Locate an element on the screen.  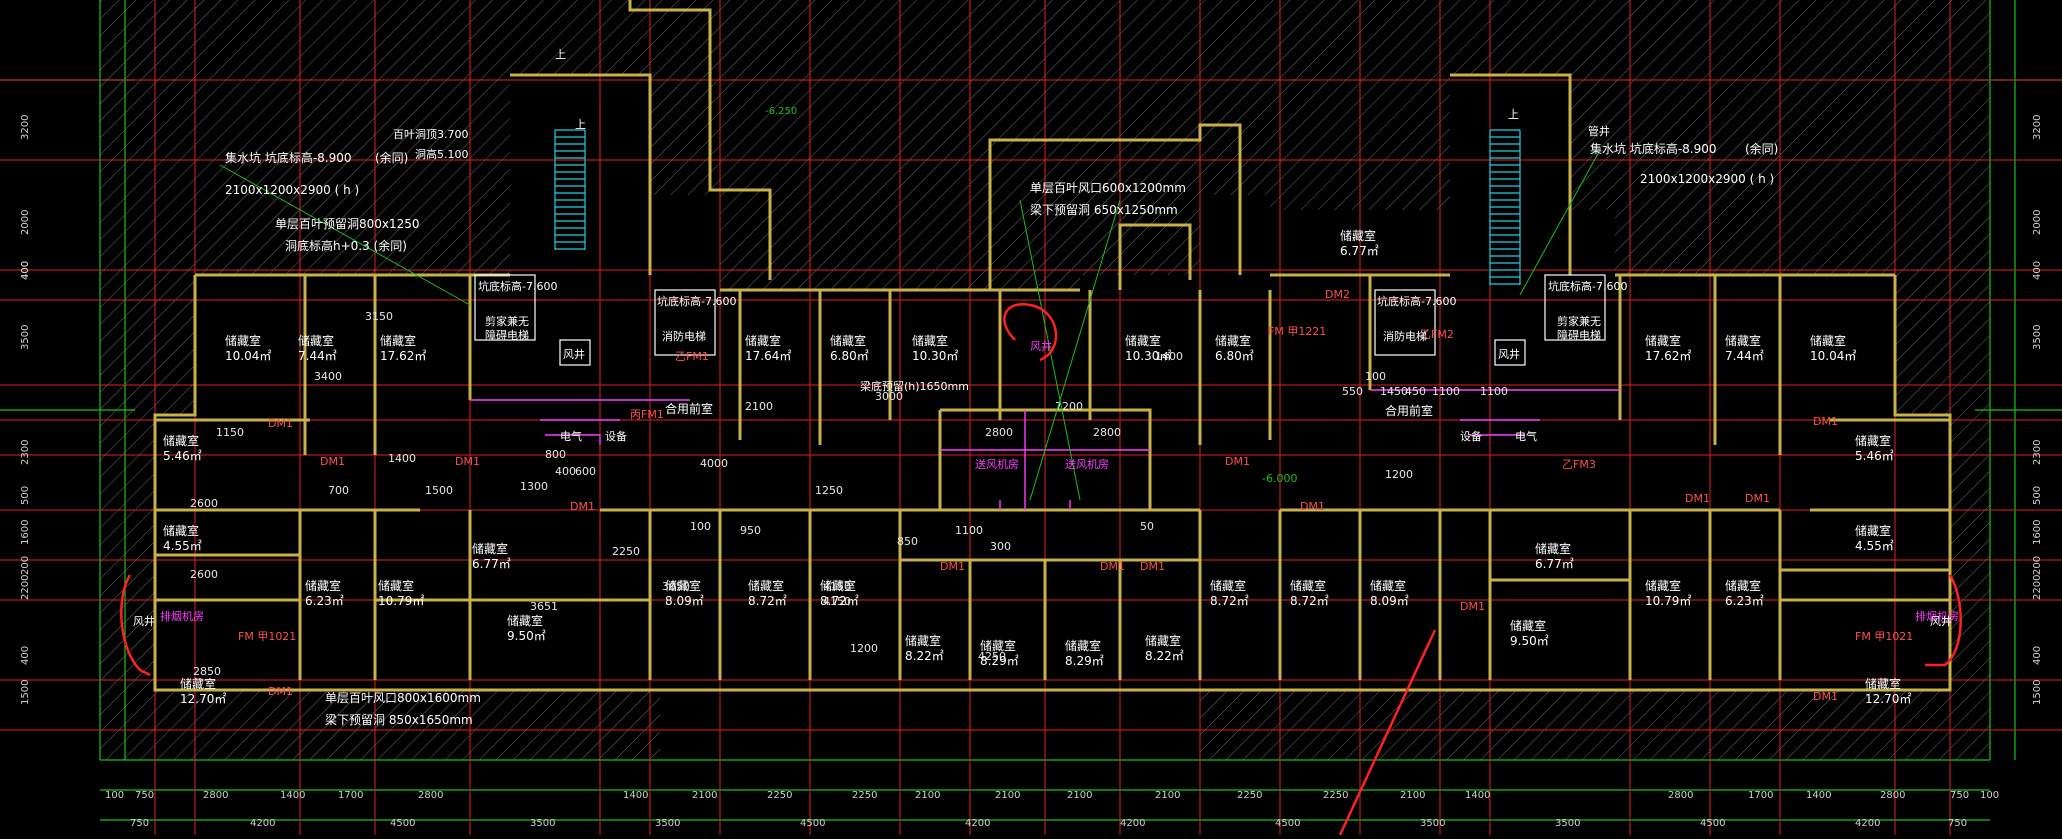
room-name-15: 储藏室 is located at coordinates (396, 585).